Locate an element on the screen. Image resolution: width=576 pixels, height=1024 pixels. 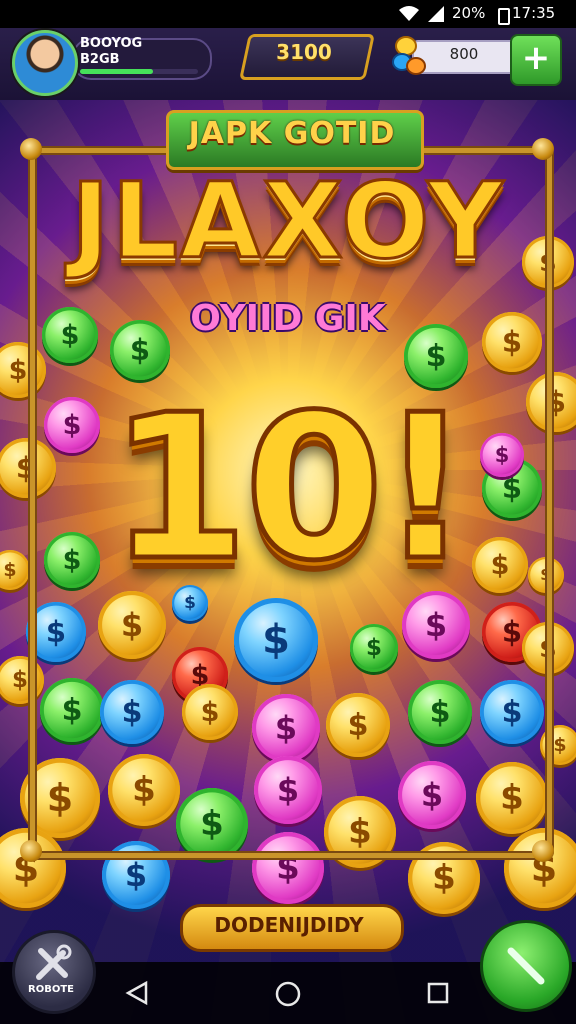
checkmark-icon is located at coordinates (526, 966).